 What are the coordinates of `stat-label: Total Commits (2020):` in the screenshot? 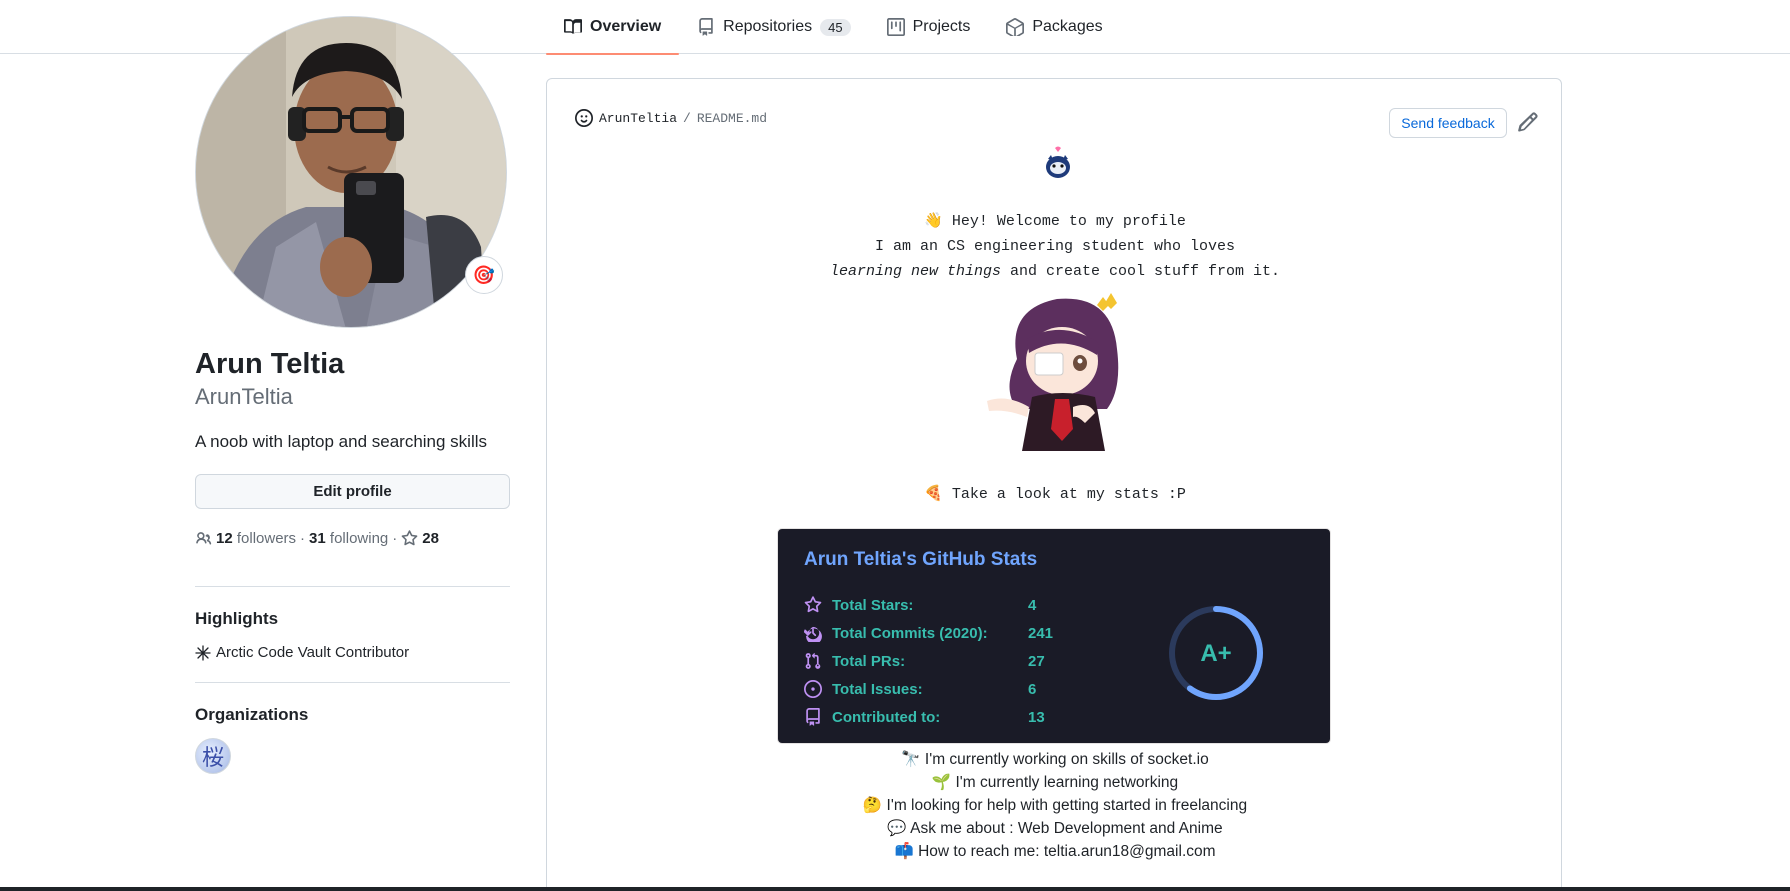 It's located at (910, 633).